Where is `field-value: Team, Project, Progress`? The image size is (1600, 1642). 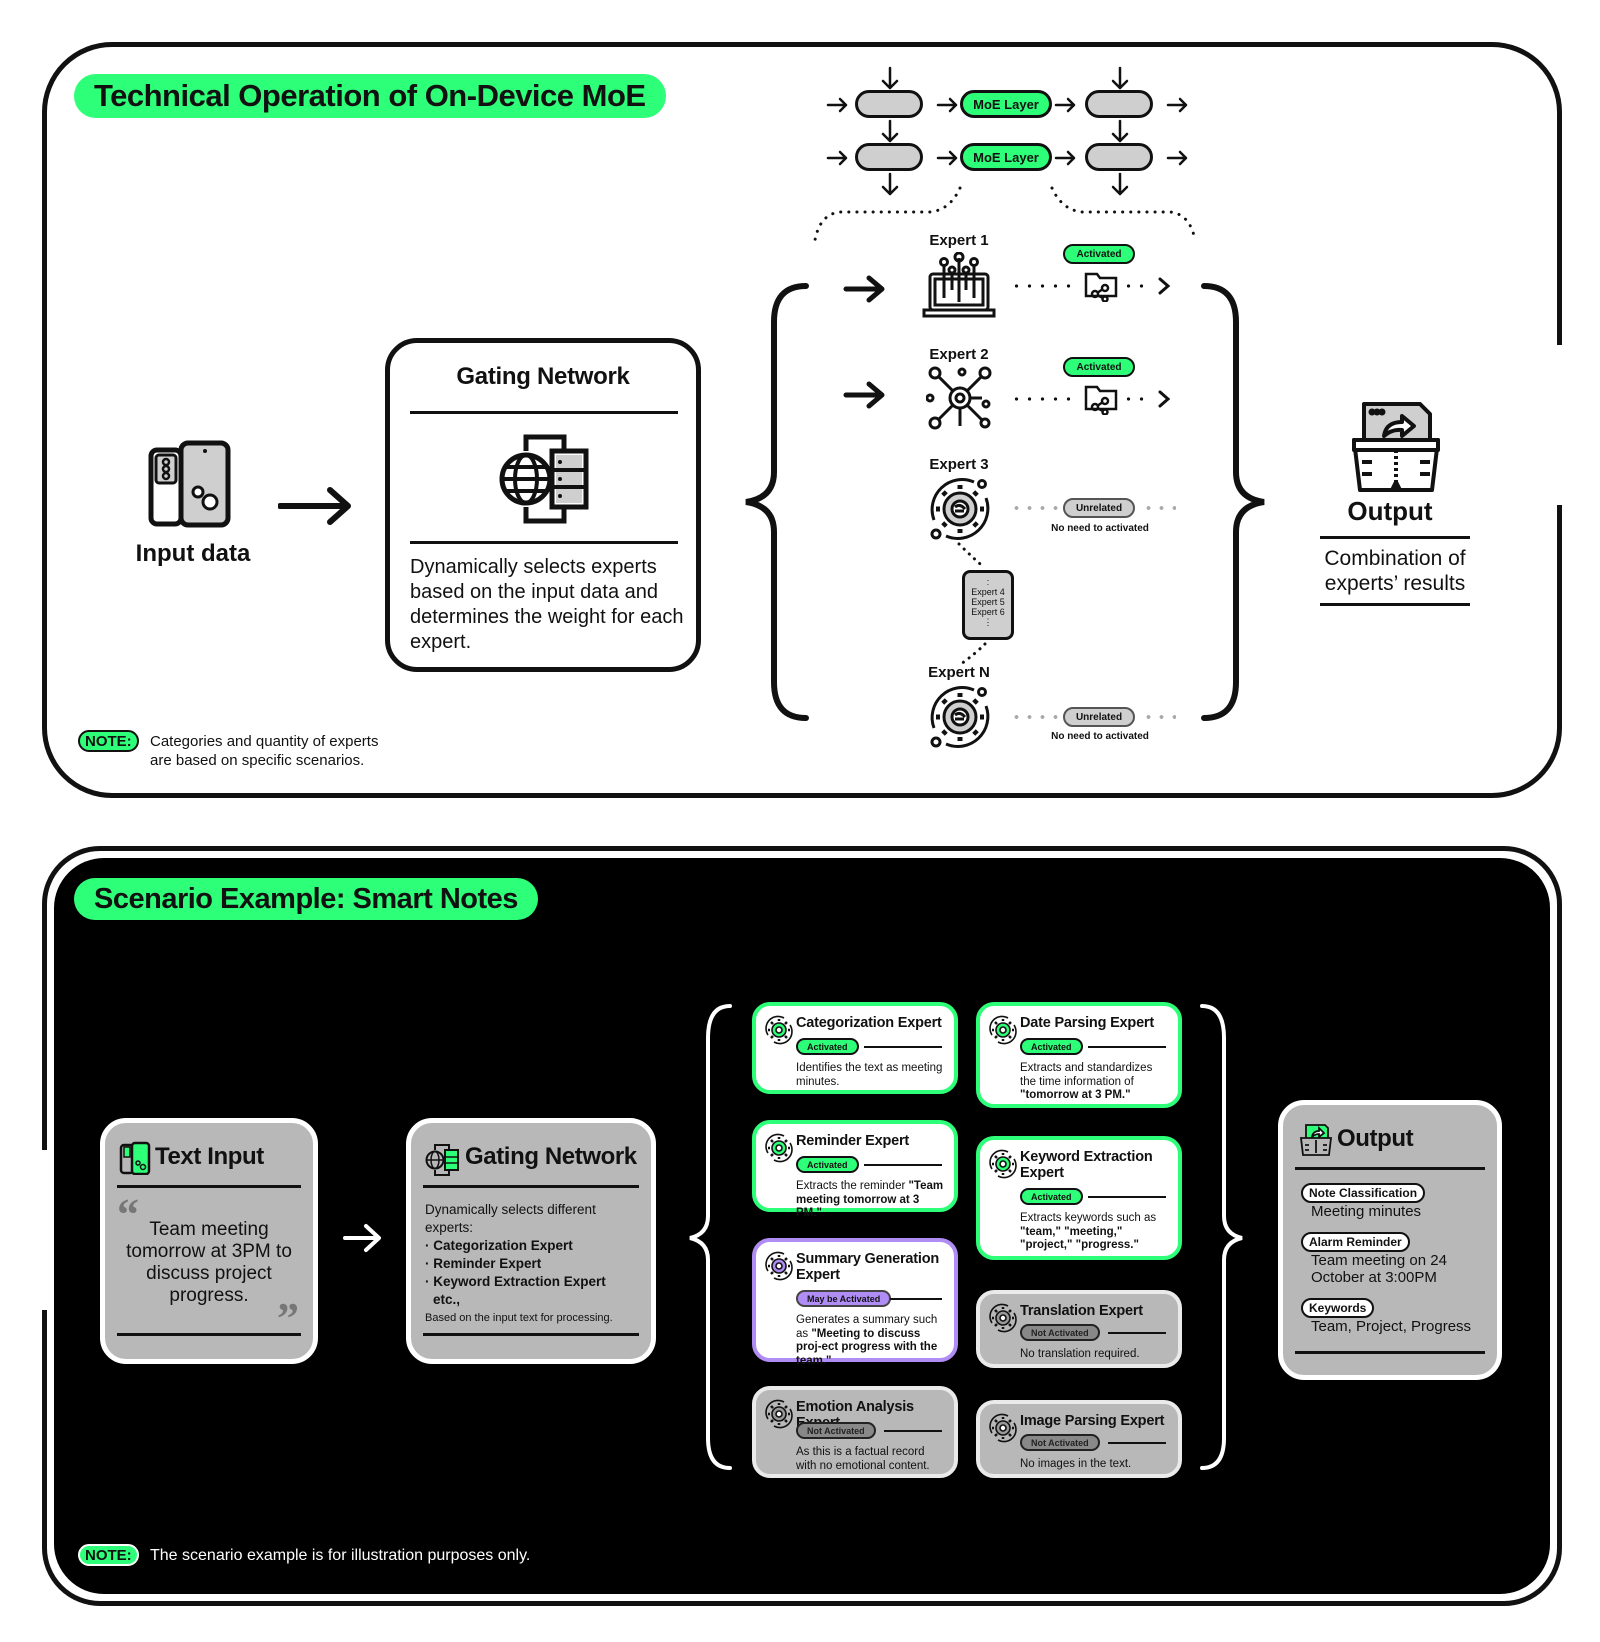
field-value: Team, Project, Progress is located at coordinates (1391, 1326).